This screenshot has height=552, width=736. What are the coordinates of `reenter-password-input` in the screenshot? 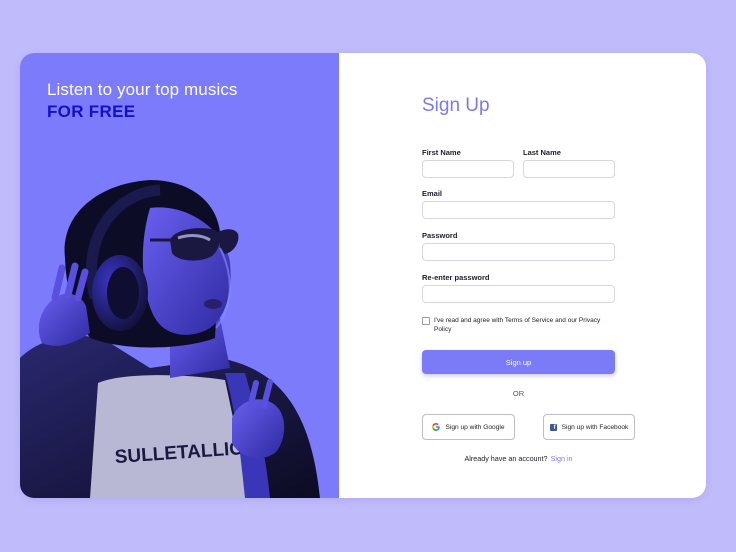 It's located at (518, 294).